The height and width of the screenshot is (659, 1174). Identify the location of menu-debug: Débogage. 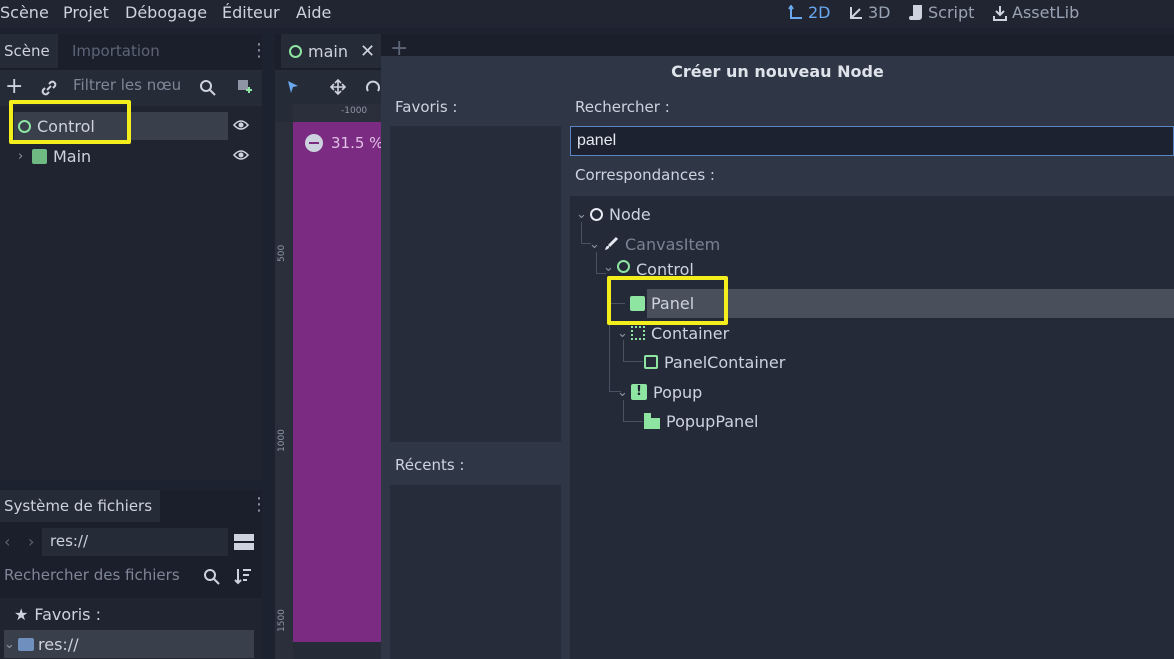
(166, 12).